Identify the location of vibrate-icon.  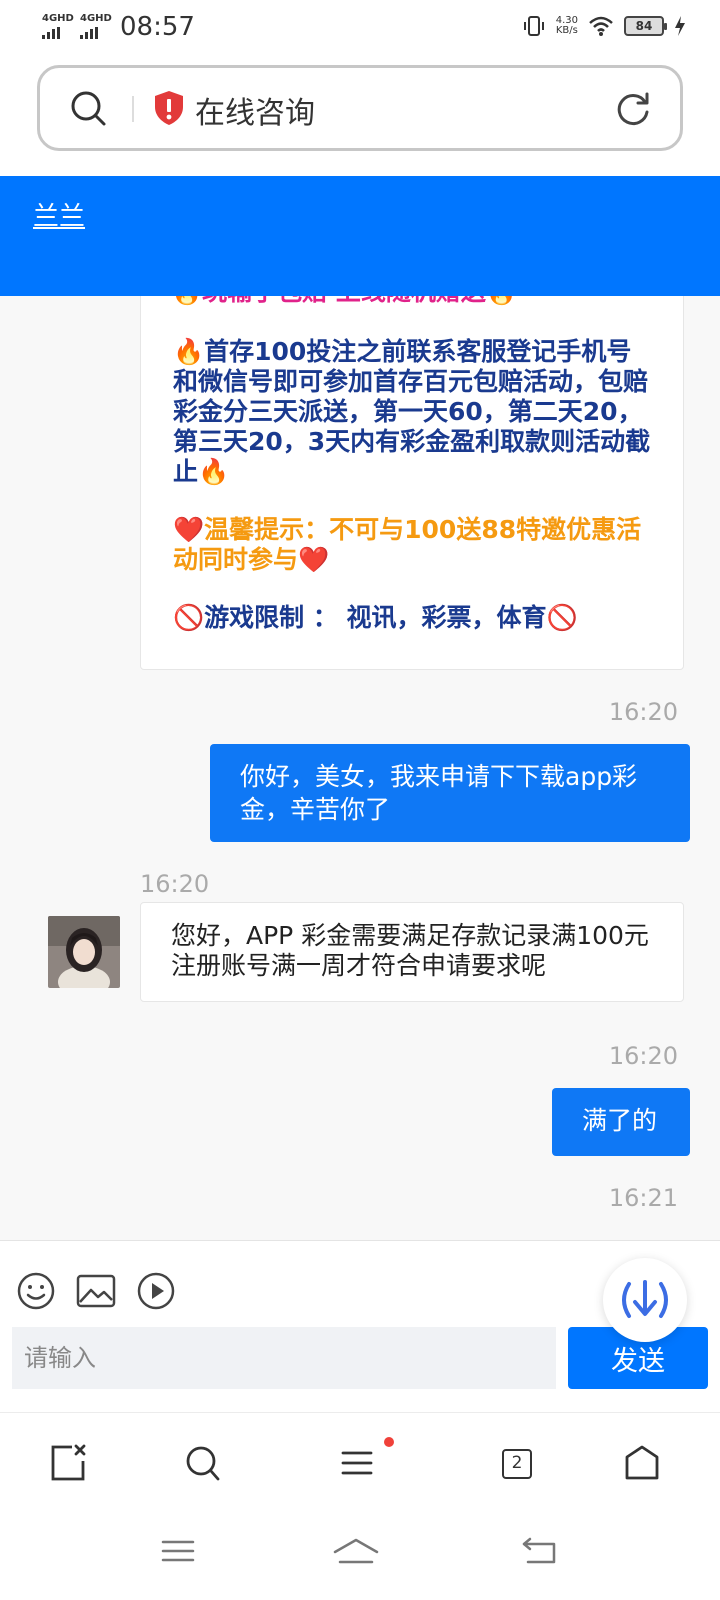
(533, 26).